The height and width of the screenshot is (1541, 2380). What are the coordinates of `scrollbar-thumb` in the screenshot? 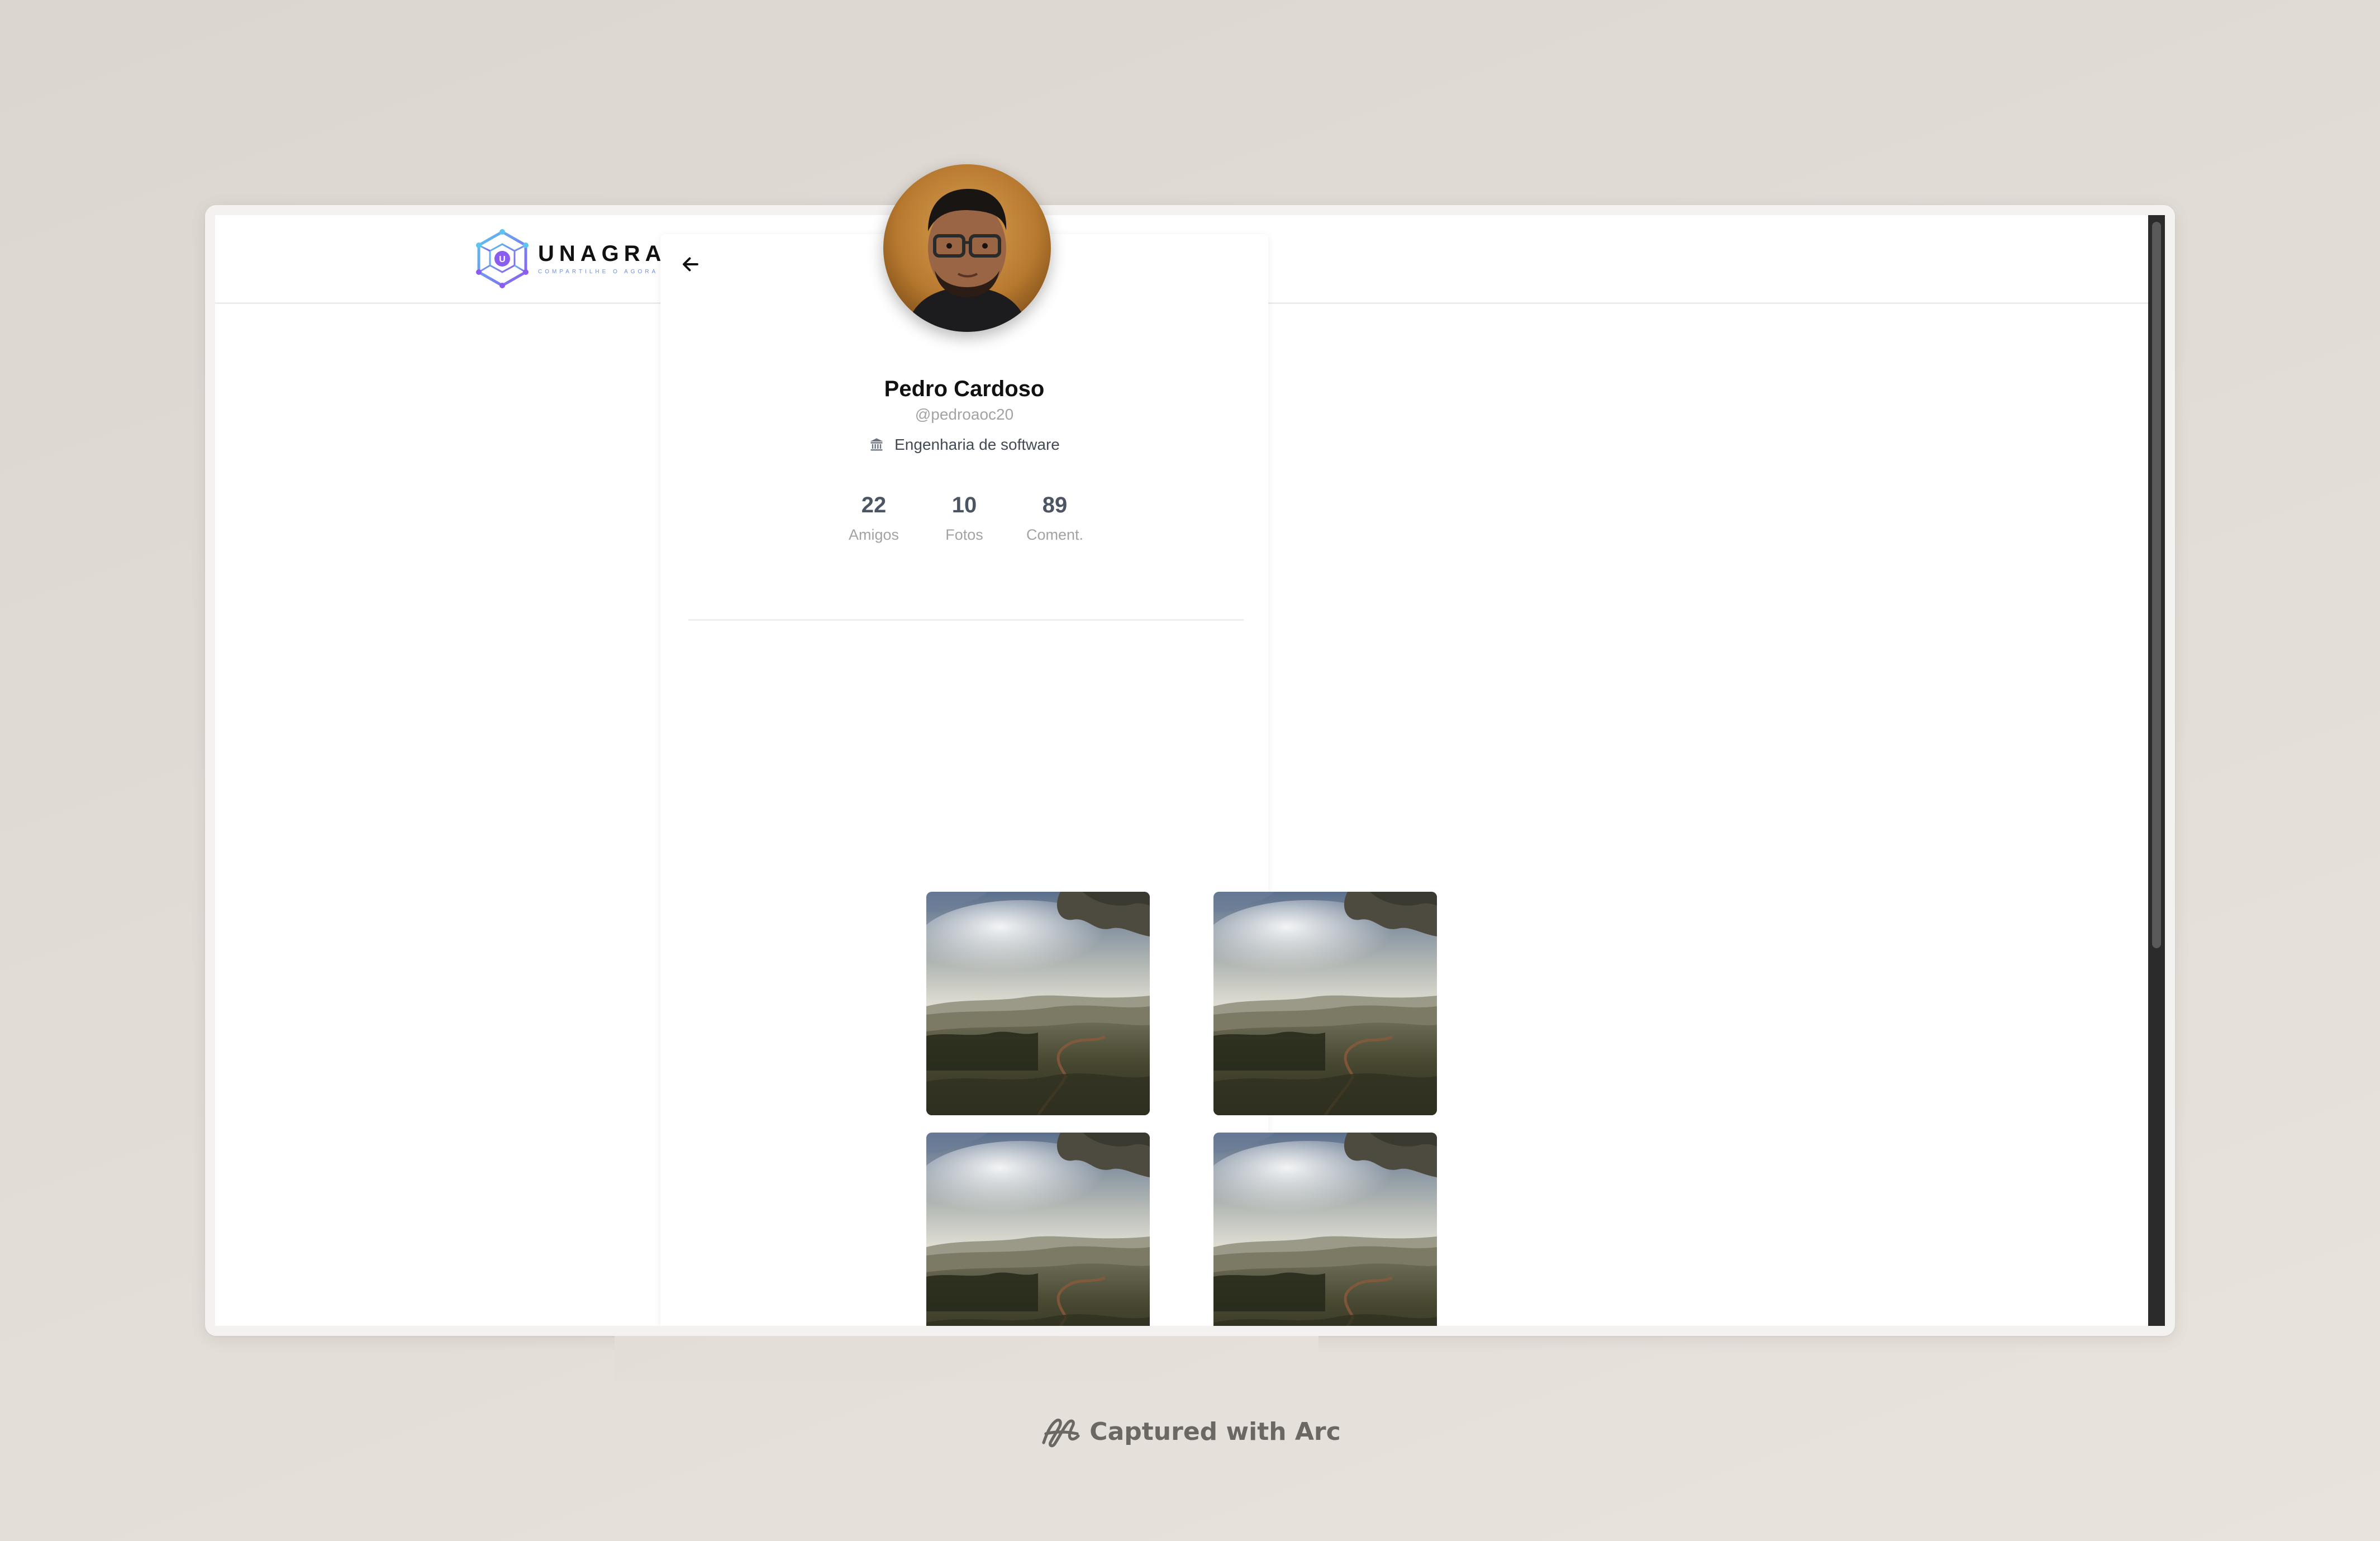 It's located at (2156, 585).